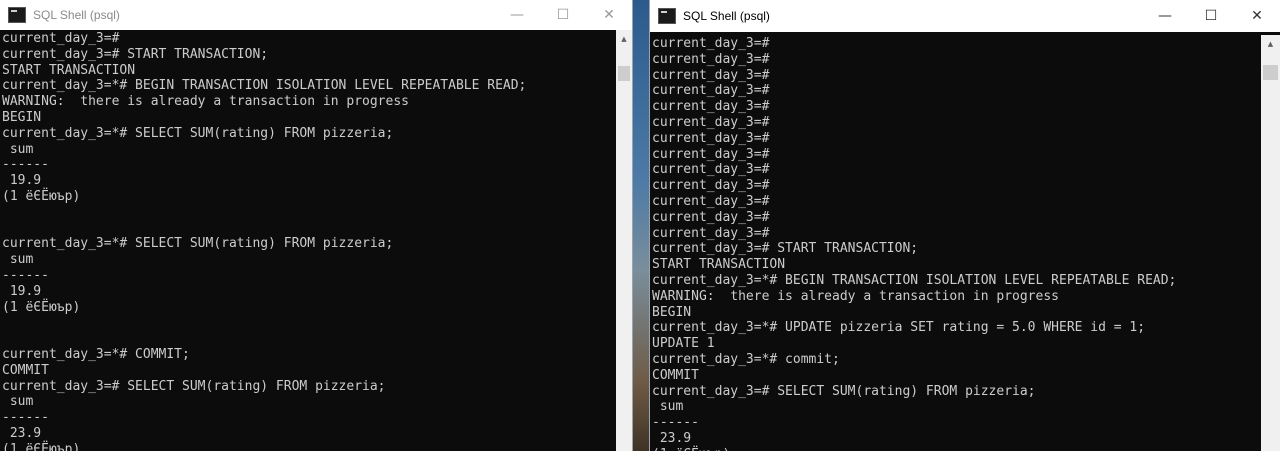 This screenshot has width=1280, height=451. Describe the element at coordinates (96, 354) in the screenshot. I see `console-line: current_day_3=*# COMMIT;` at that location.